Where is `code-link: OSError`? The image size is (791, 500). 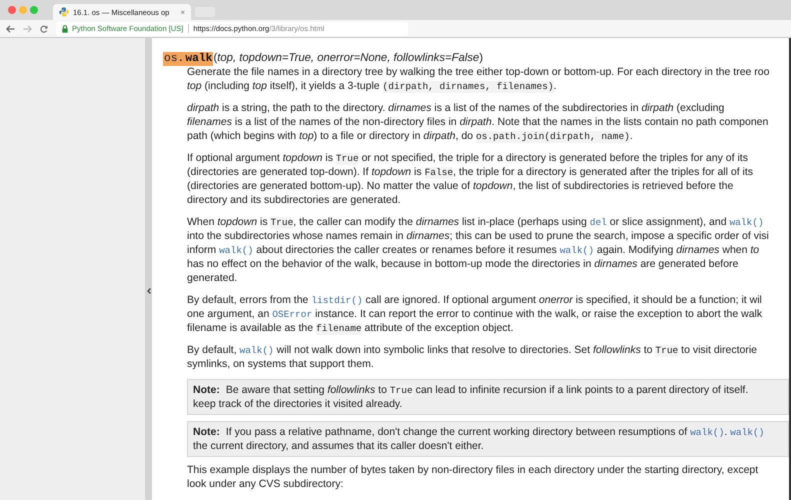 code-link: OSError is located at coordinates (292, 315).